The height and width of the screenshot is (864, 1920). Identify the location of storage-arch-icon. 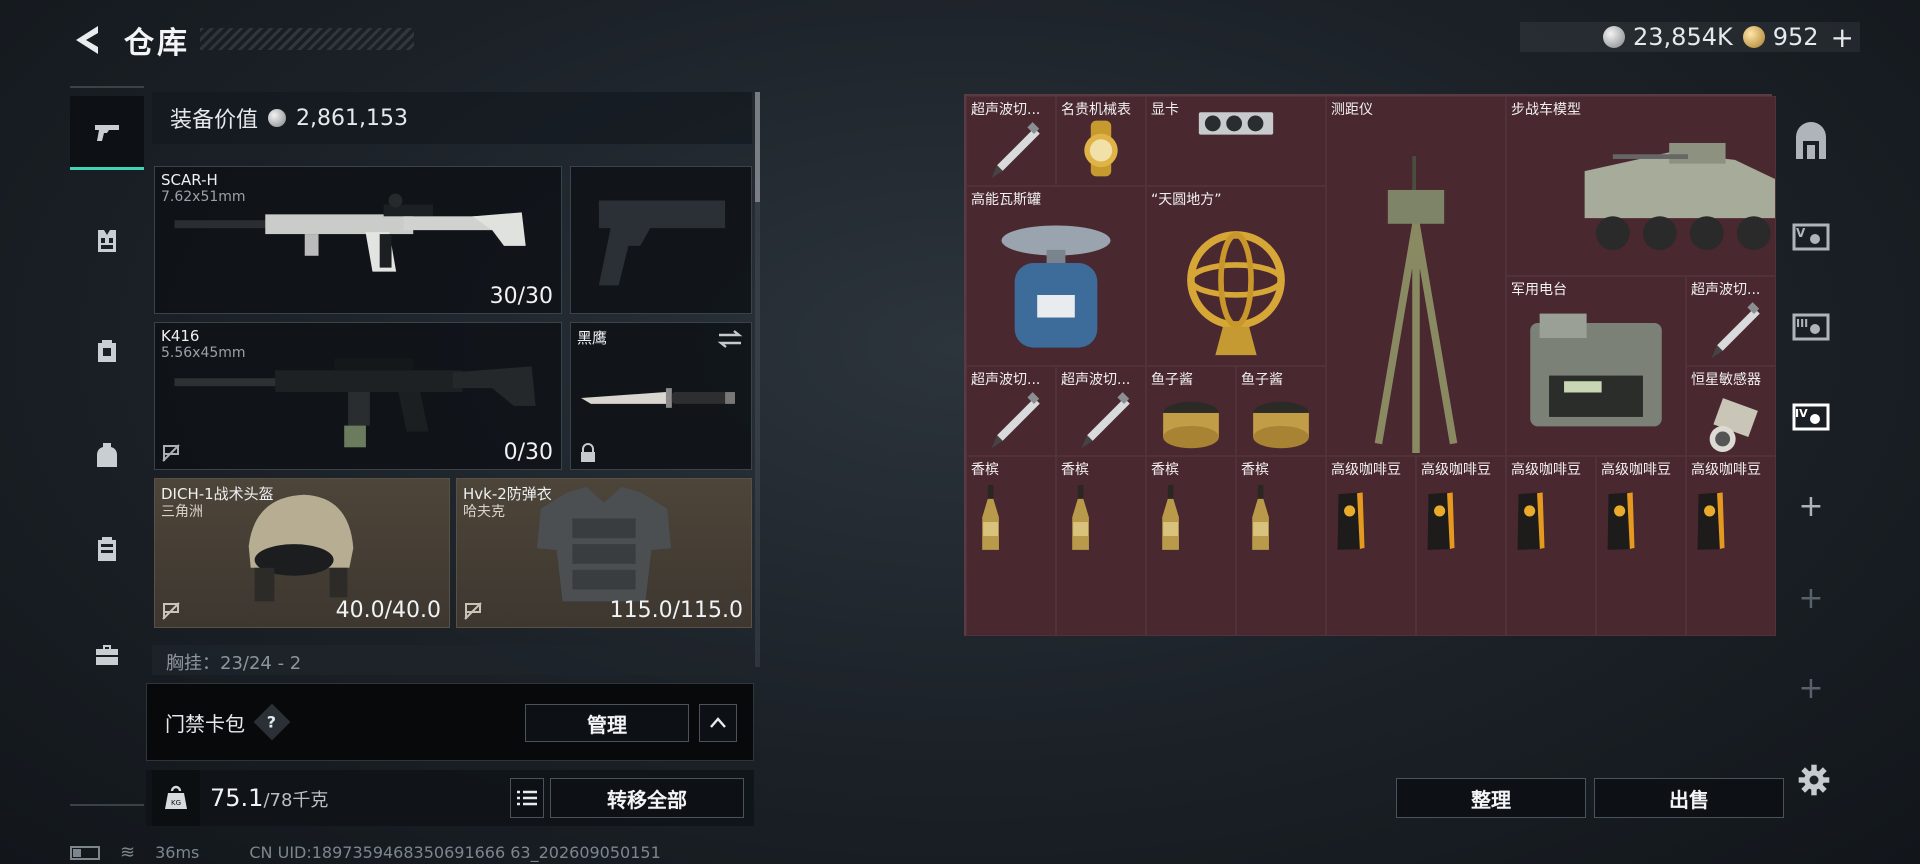
(1811, 140).